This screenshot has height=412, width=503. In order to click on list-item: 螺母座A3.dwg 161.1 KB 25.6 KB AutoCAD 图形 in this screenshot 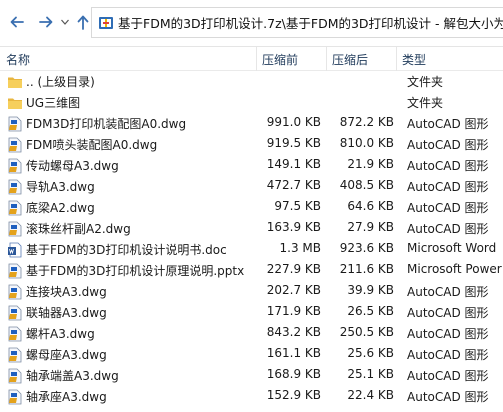, I will do `click(251, 354)`.